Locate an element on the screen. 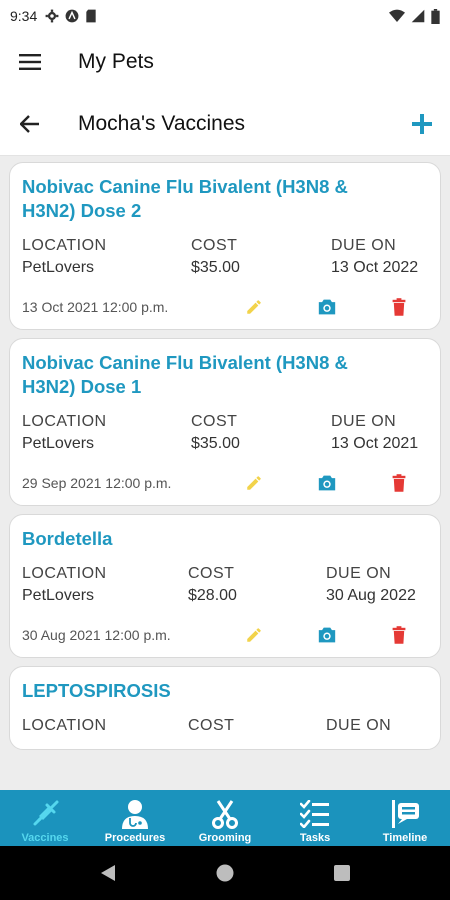 The image size is (450, 900). wifi-icon is located at coordinates (397, 15).